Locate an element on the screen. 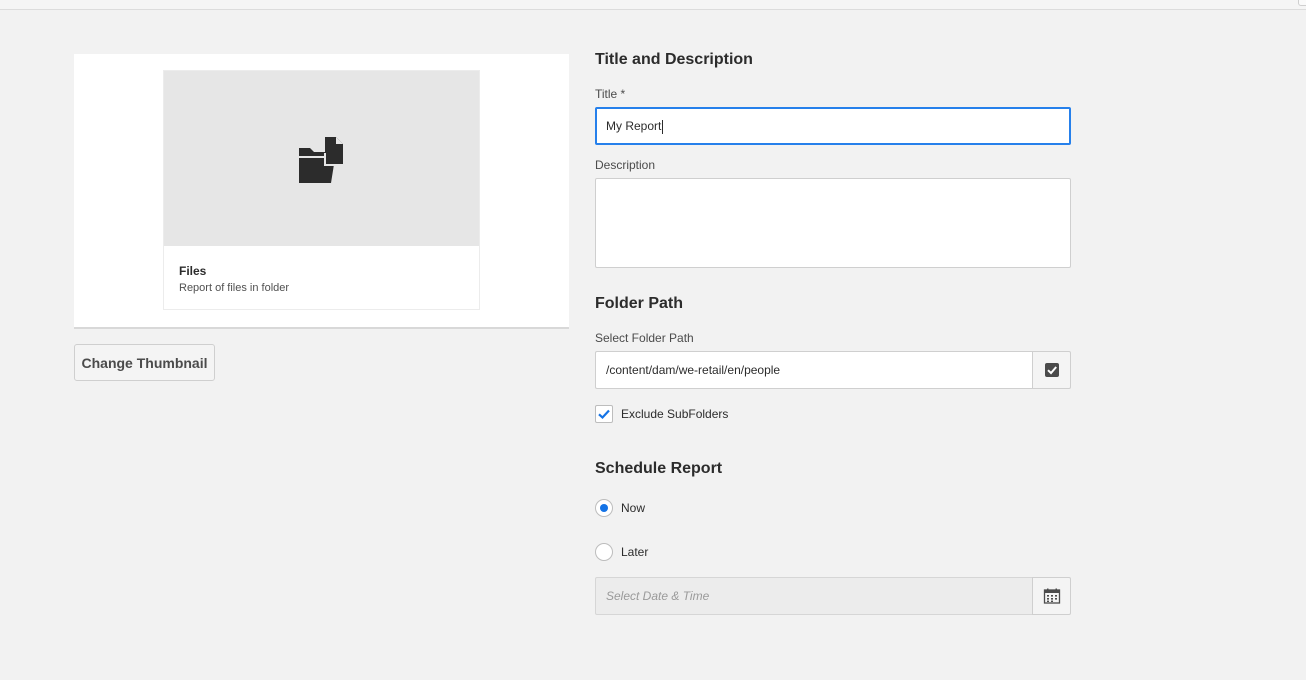  folder-file-icon is located at coordinates (321, 160).